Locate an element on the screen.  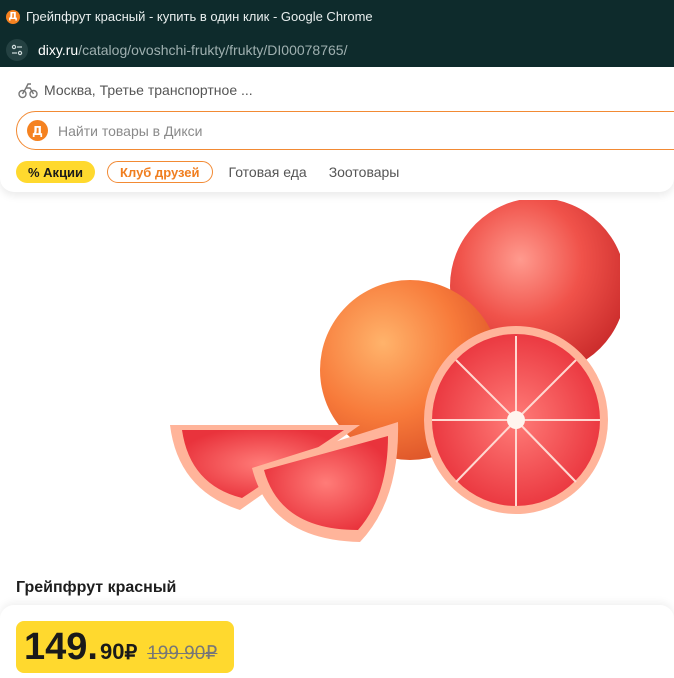
search-input is located at coordinates (268, 130).